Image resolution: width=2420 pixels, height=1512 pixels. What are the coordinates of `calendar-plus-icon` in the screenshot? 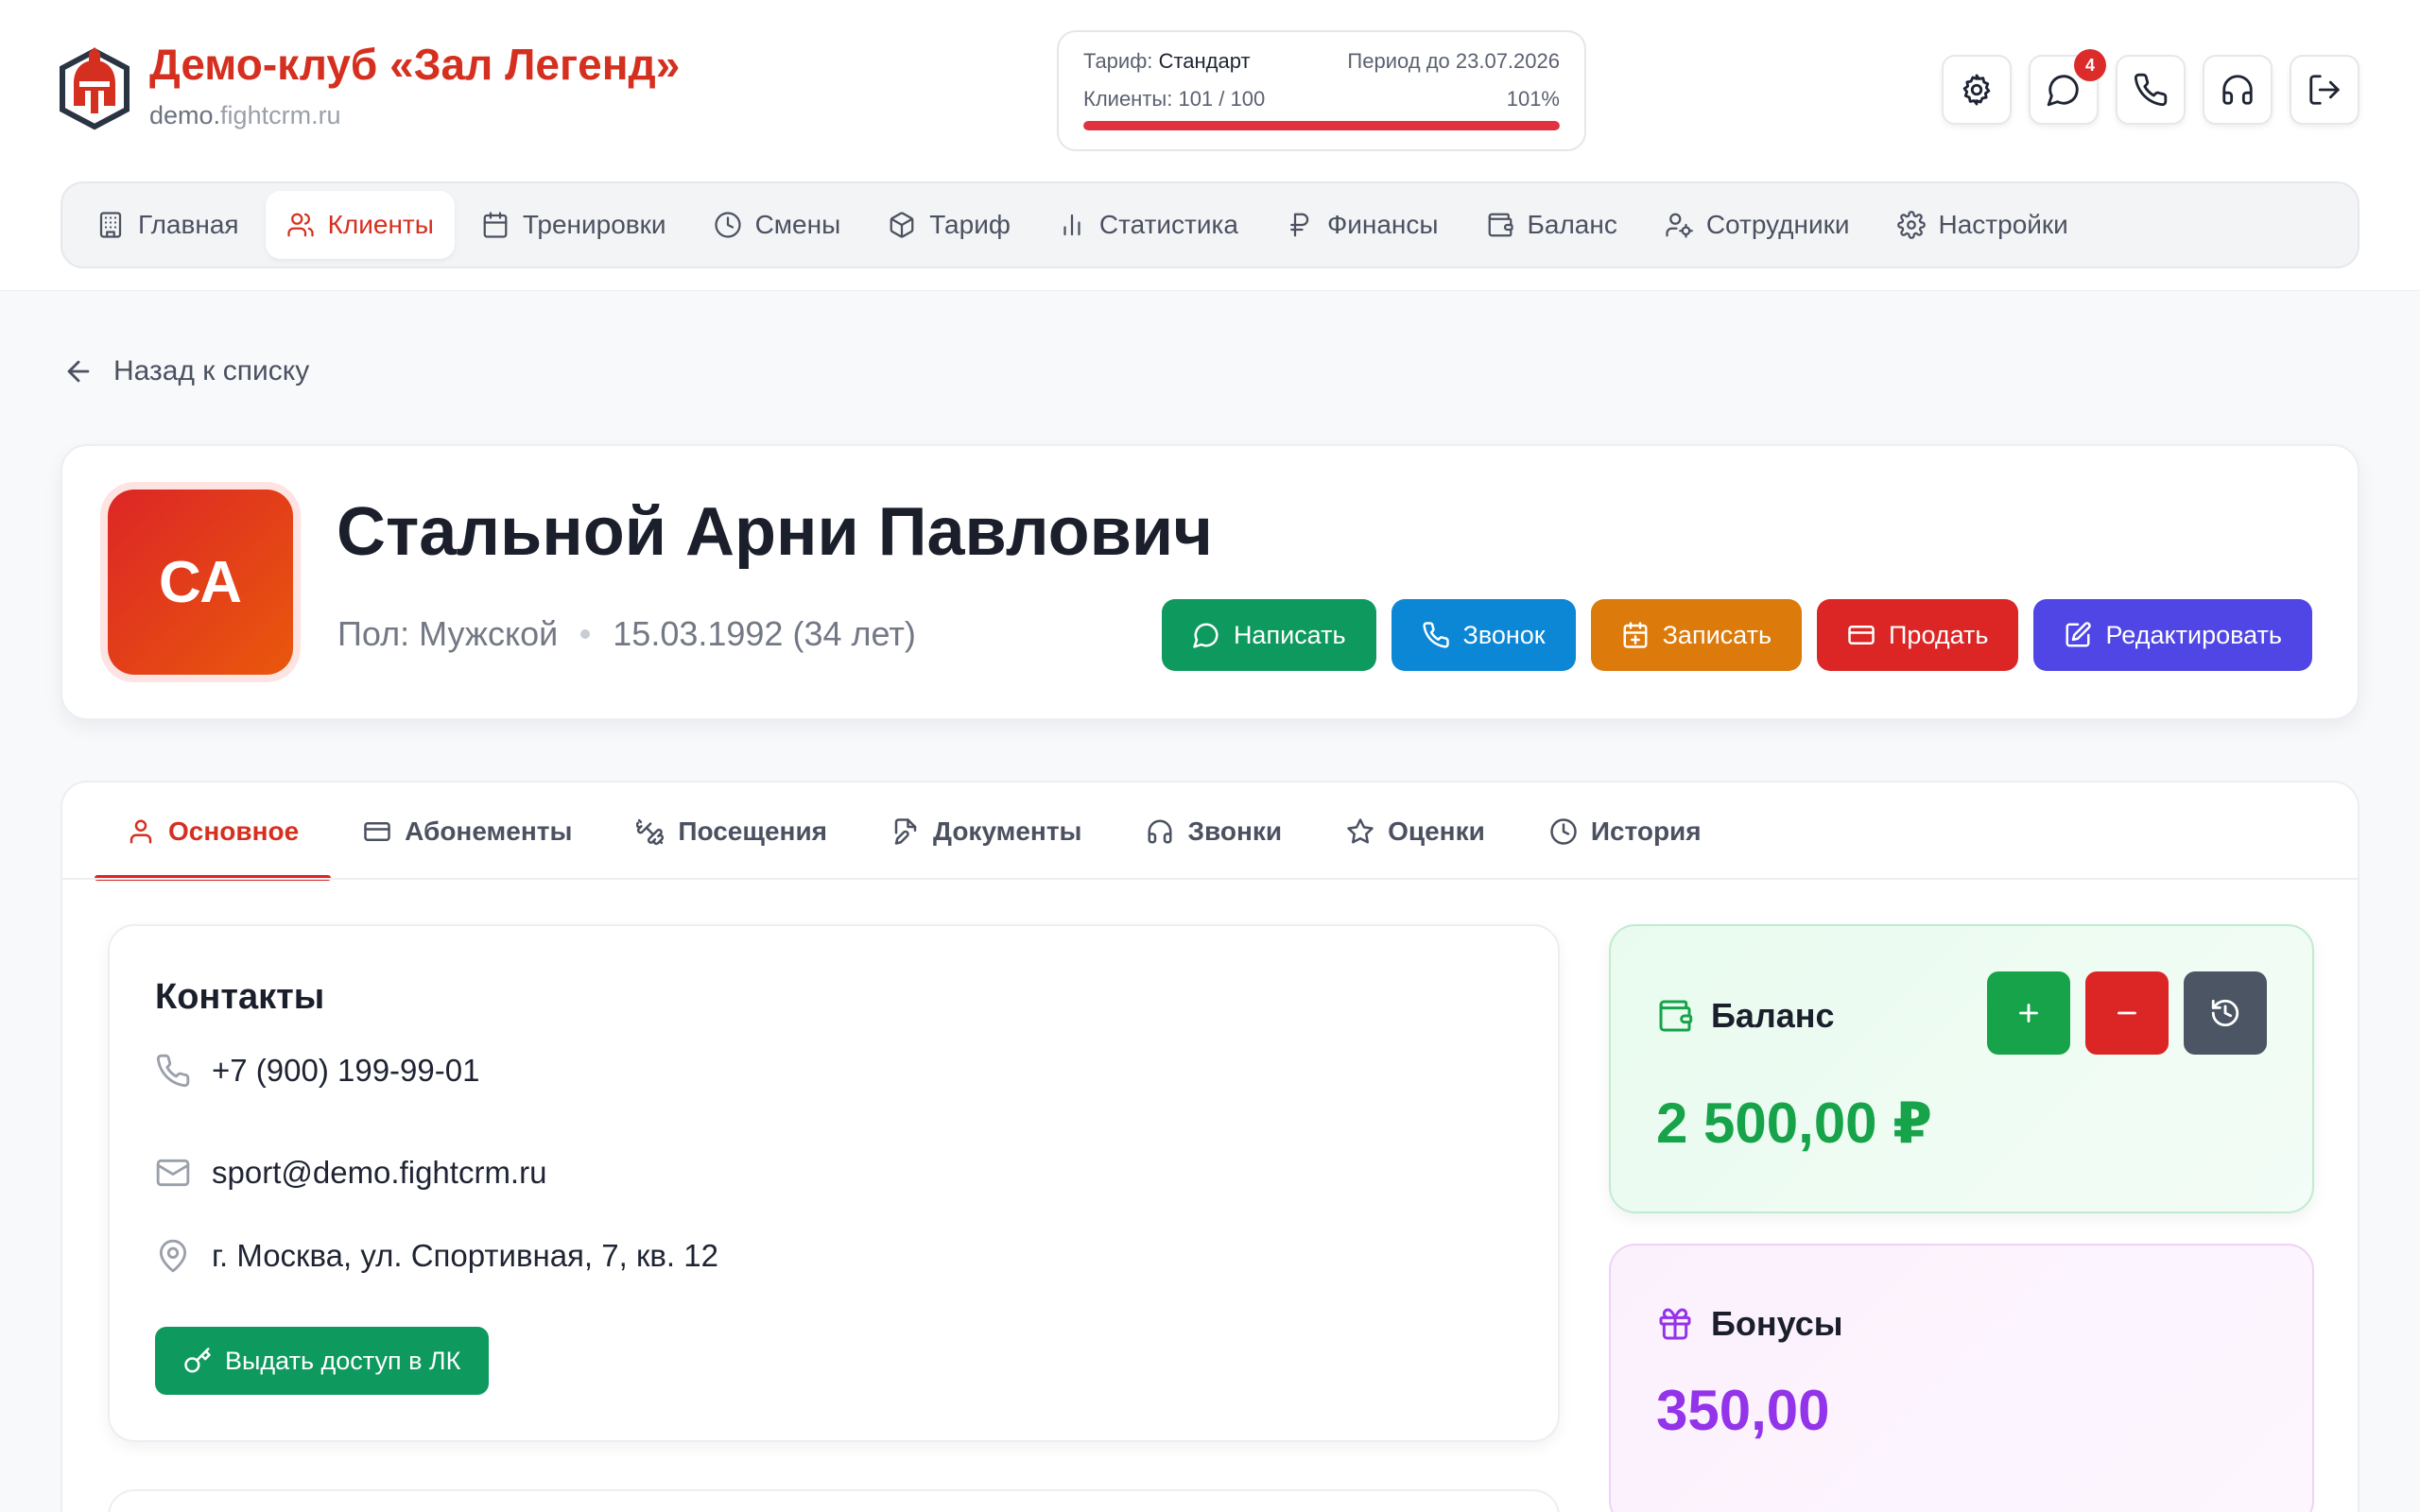 It's located at (1635, 635).